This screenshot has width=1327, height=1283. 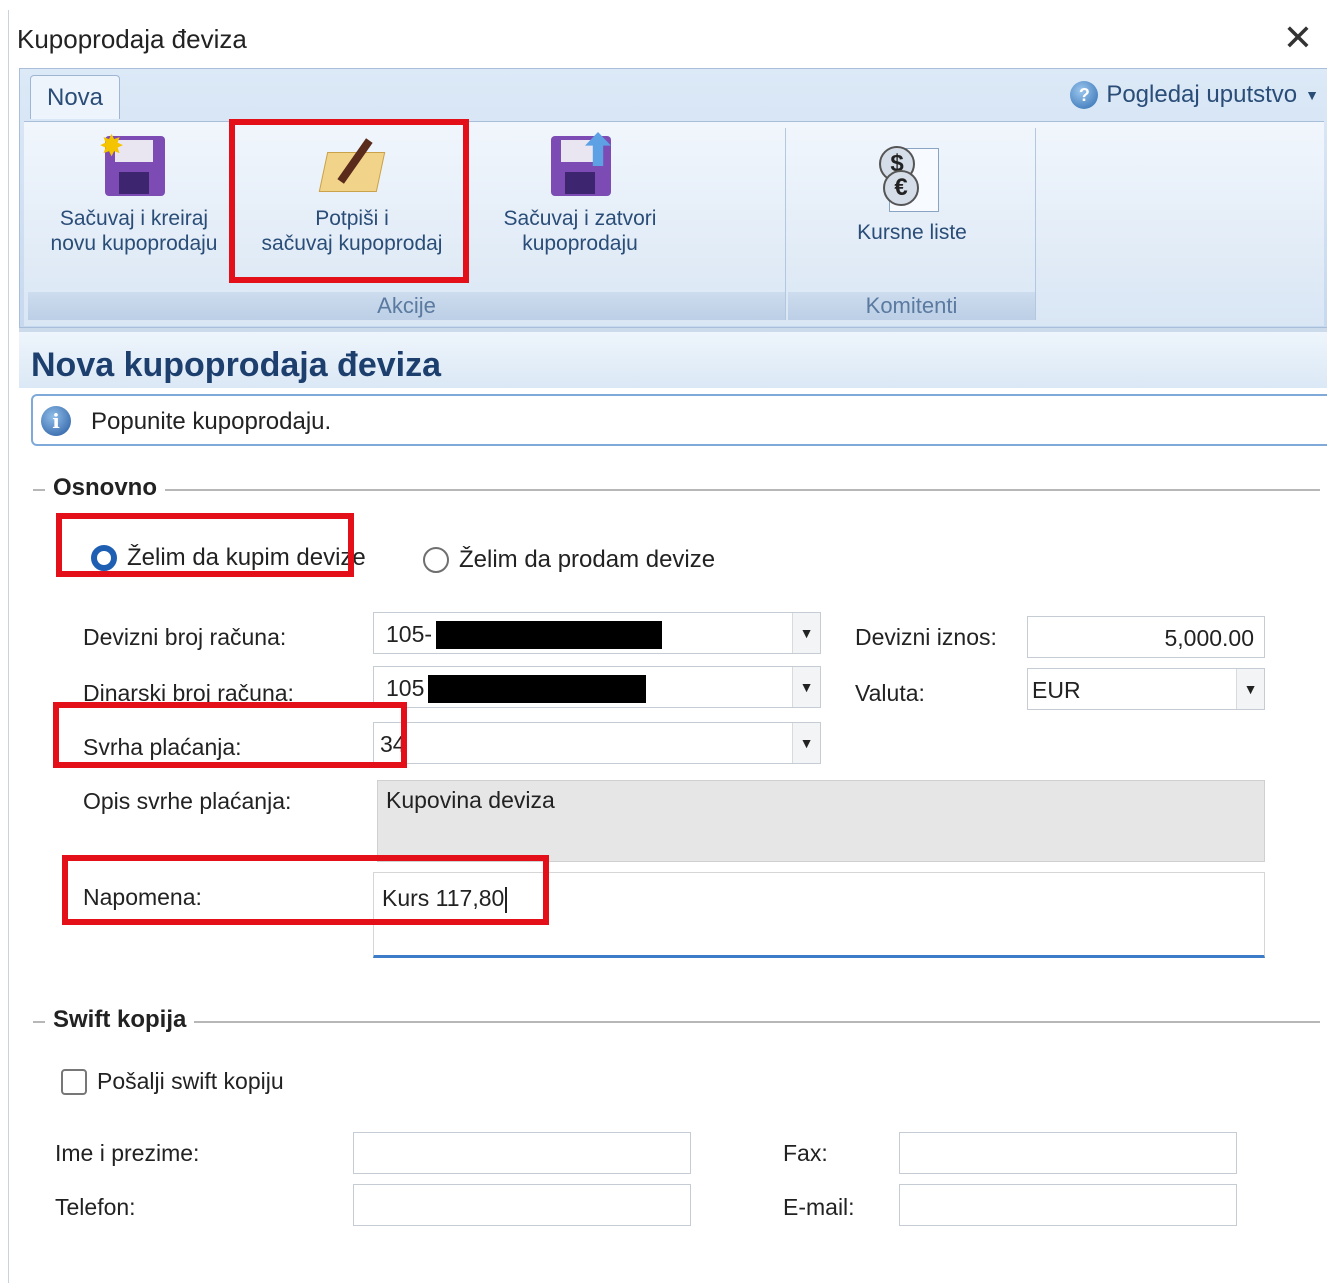 What do you see at coordinates (1202, 94) in the screenshot?
I see `help-label: Pogledaj uputstvo` at bounding box center [1202, 94].